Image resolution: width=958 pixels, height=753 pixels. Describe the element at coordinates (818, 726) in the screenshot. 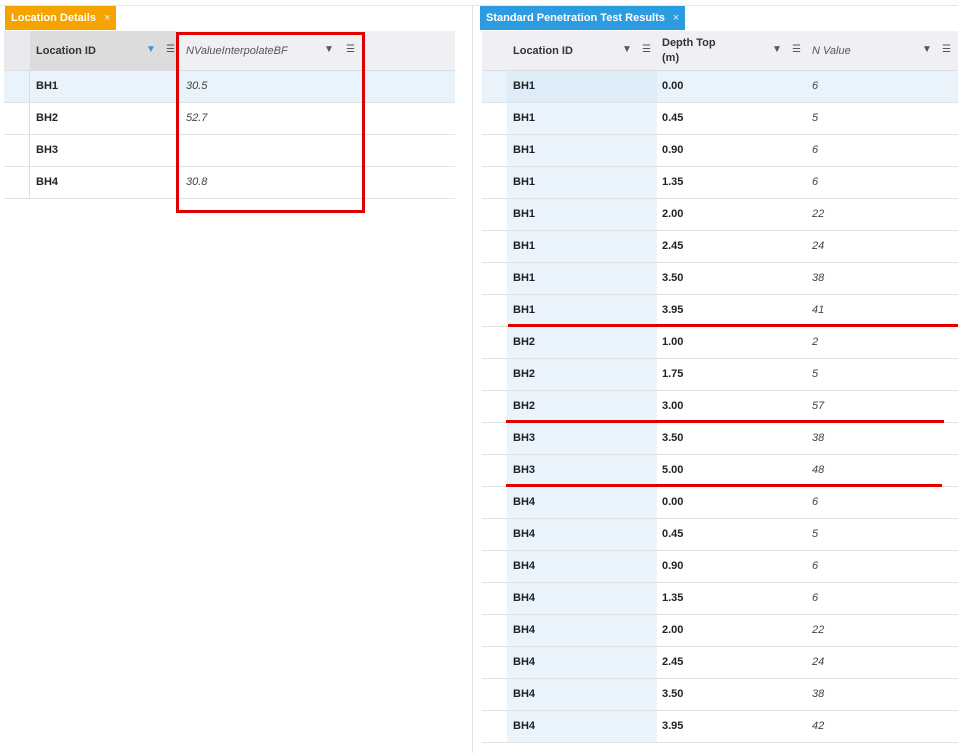

I see `n-value-cell: 42` at that location.